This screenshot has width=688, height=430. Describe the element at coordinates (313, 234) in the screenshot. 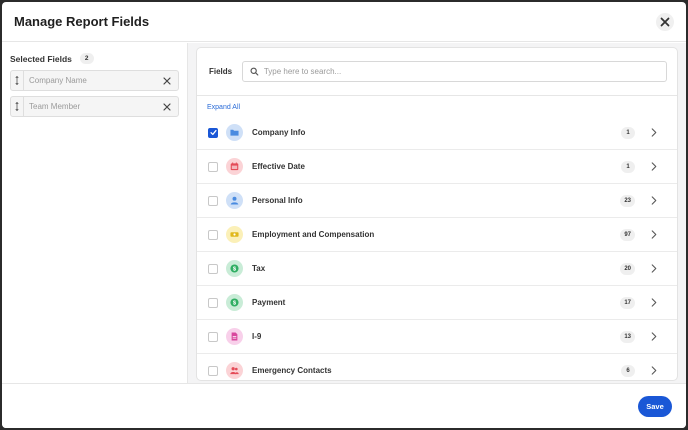

I see `category-label: Employment and Compensation` at that location.